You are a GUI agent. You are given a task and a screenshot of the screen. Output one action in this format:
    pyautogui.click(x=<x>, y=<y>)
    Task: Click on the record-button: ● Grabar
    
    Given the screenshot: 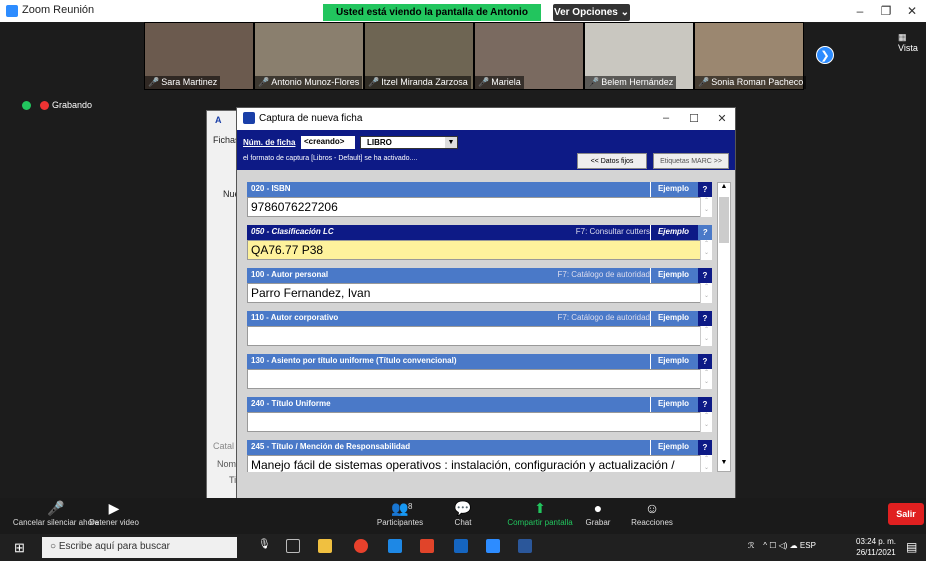 What is the action you would take?
    pyautogui.click(x=598, y=513)
    